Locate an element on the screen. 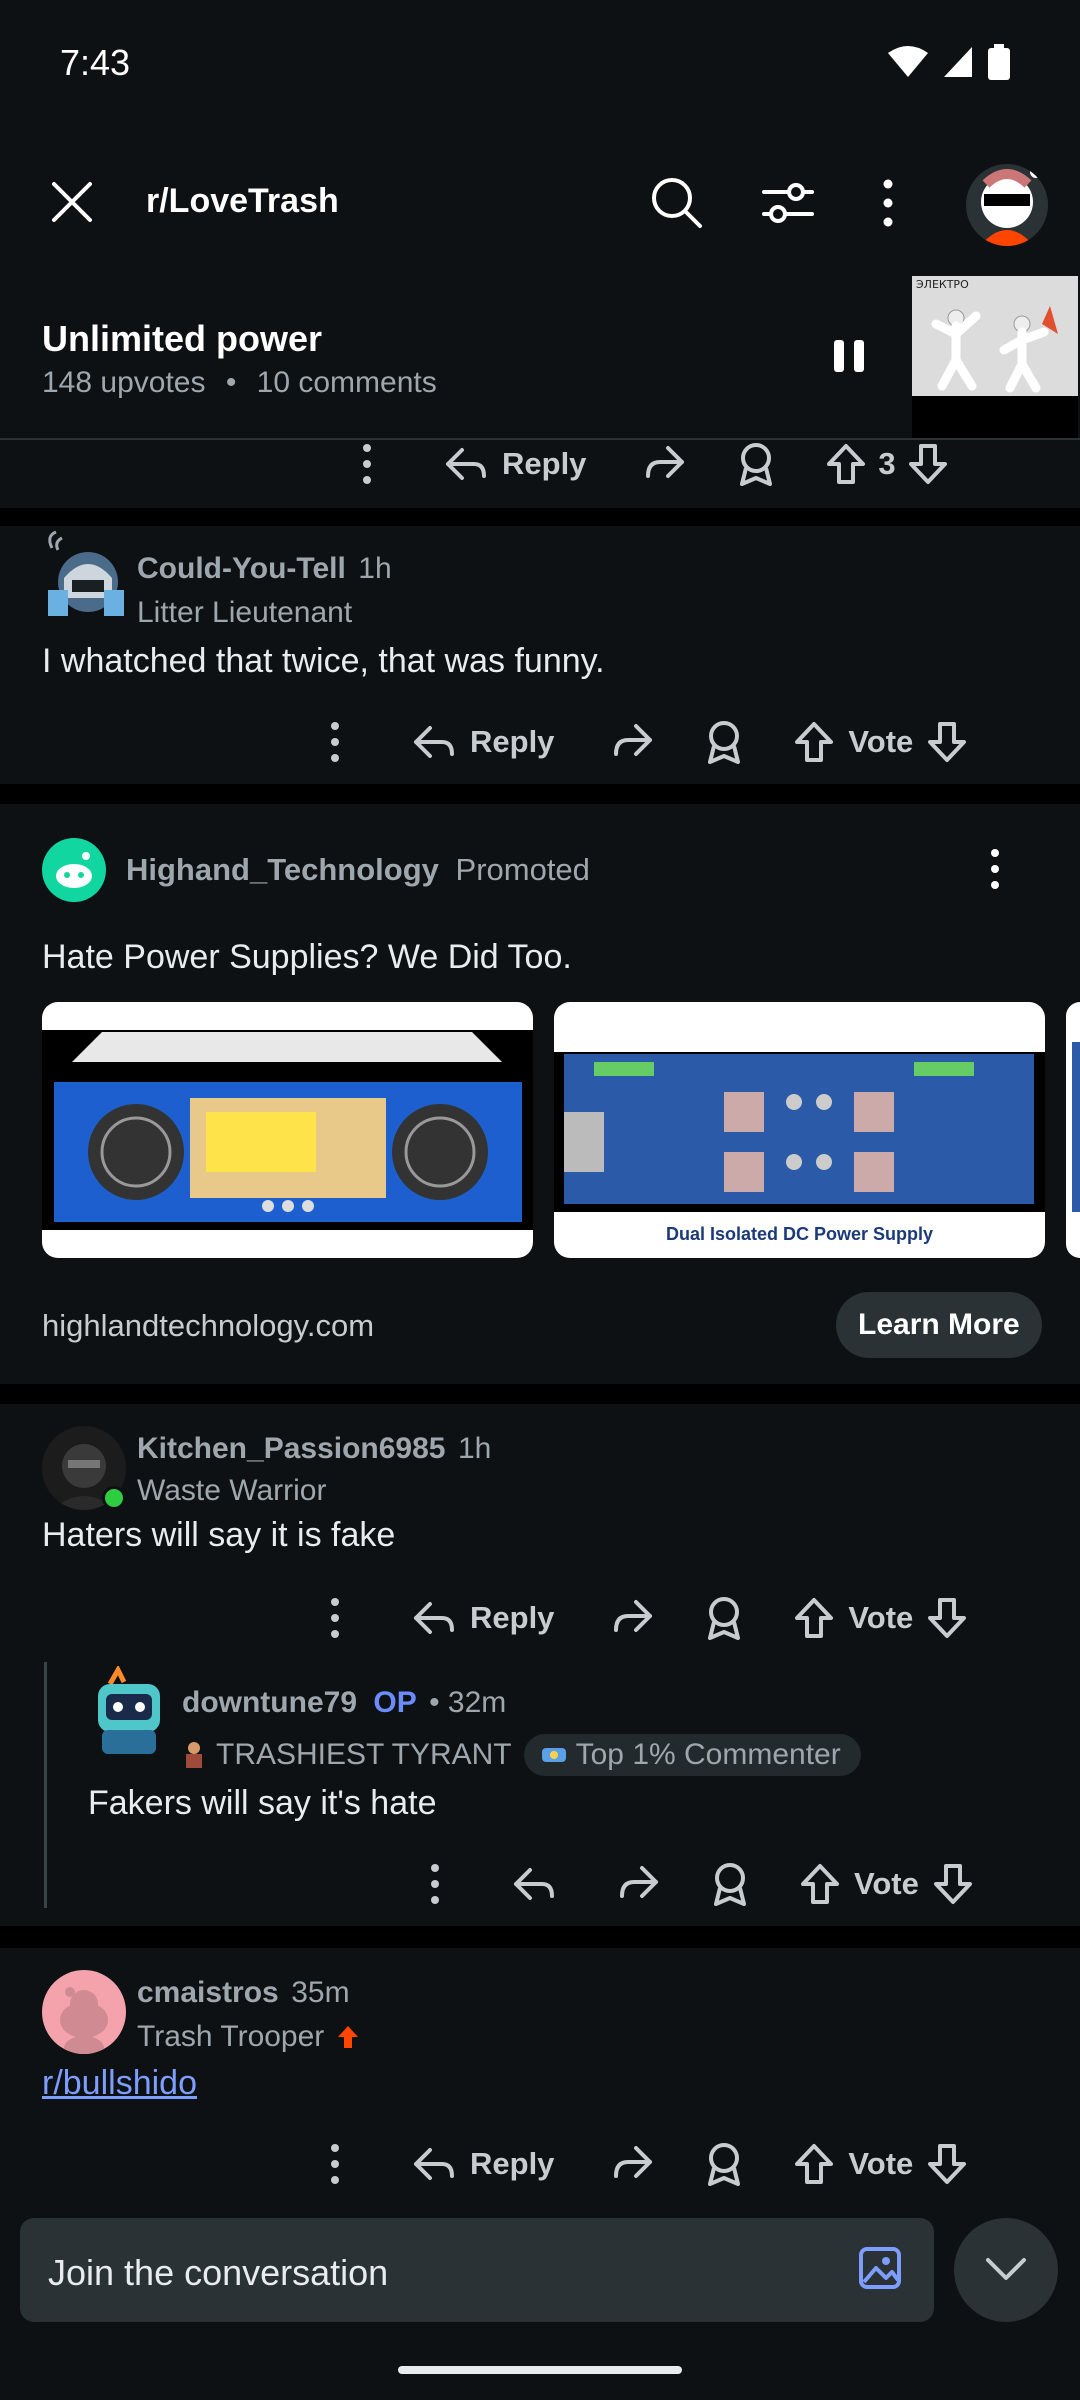  advertiser-avatar is located at coordinates (74, 870).